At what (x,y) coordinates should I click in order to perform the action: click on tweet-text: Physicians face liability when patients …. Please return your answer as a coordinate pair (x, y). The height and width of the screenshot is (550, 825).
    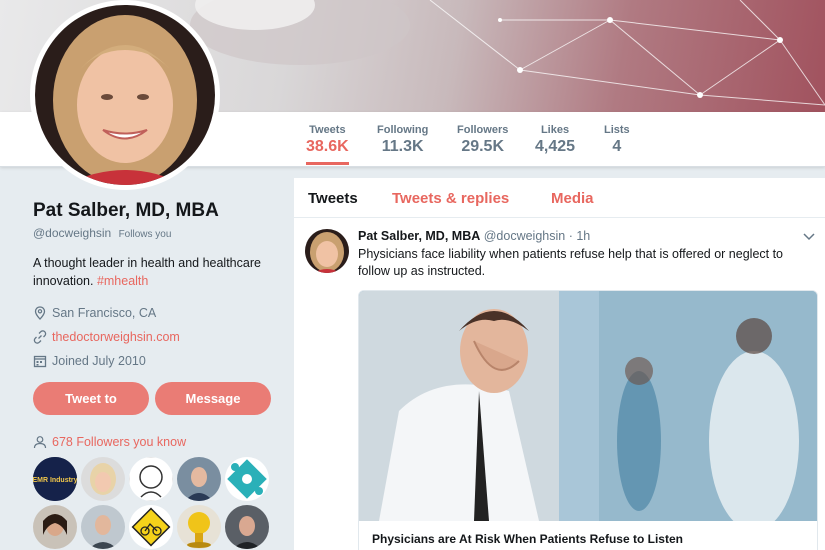
    Looking at the image, I should click on (571, 262).